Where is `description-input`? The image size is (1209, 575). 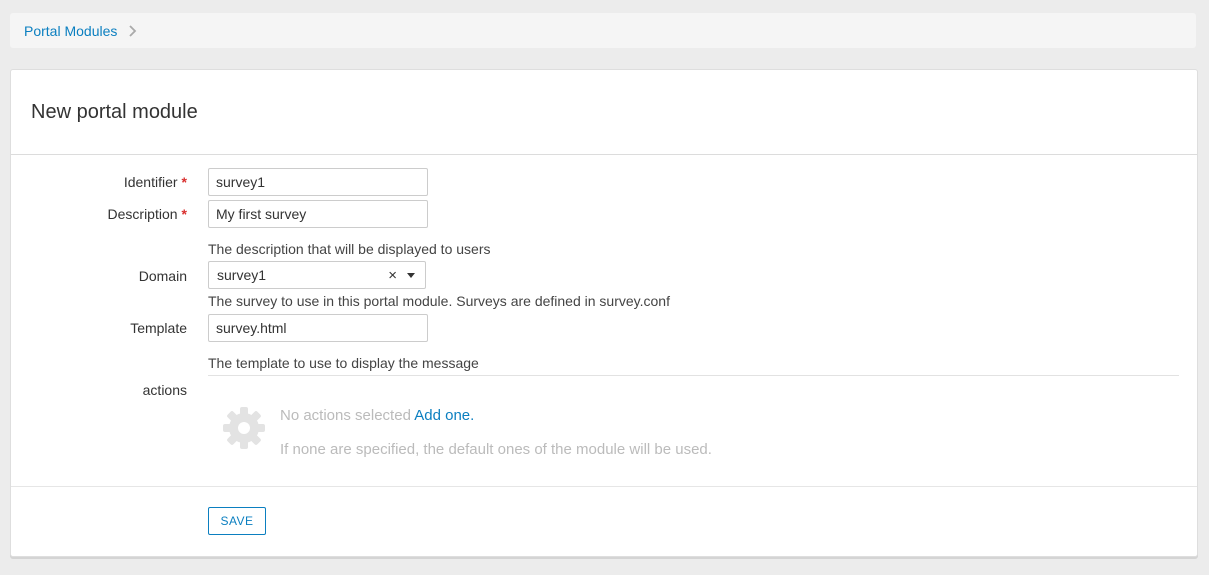 description-input is located at coordinates (318, 214).